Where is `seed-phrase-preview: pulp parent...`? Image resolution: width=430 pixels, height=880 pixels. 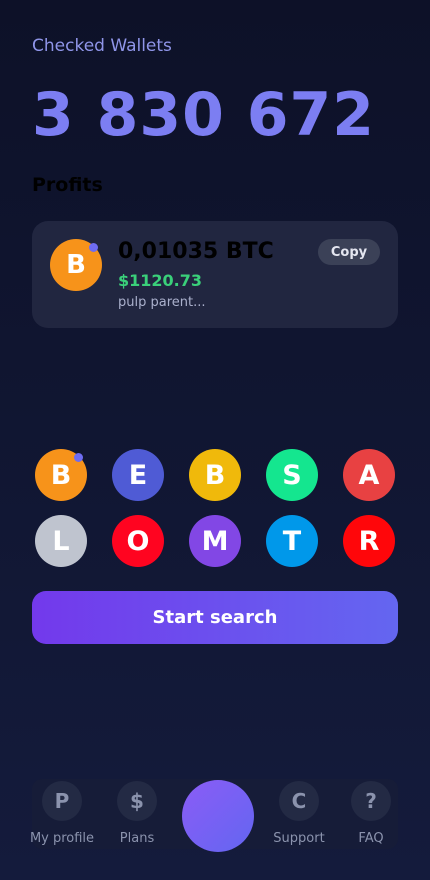 seed-phrase-preview: pulp parent... is located at coordinates (162, 302).